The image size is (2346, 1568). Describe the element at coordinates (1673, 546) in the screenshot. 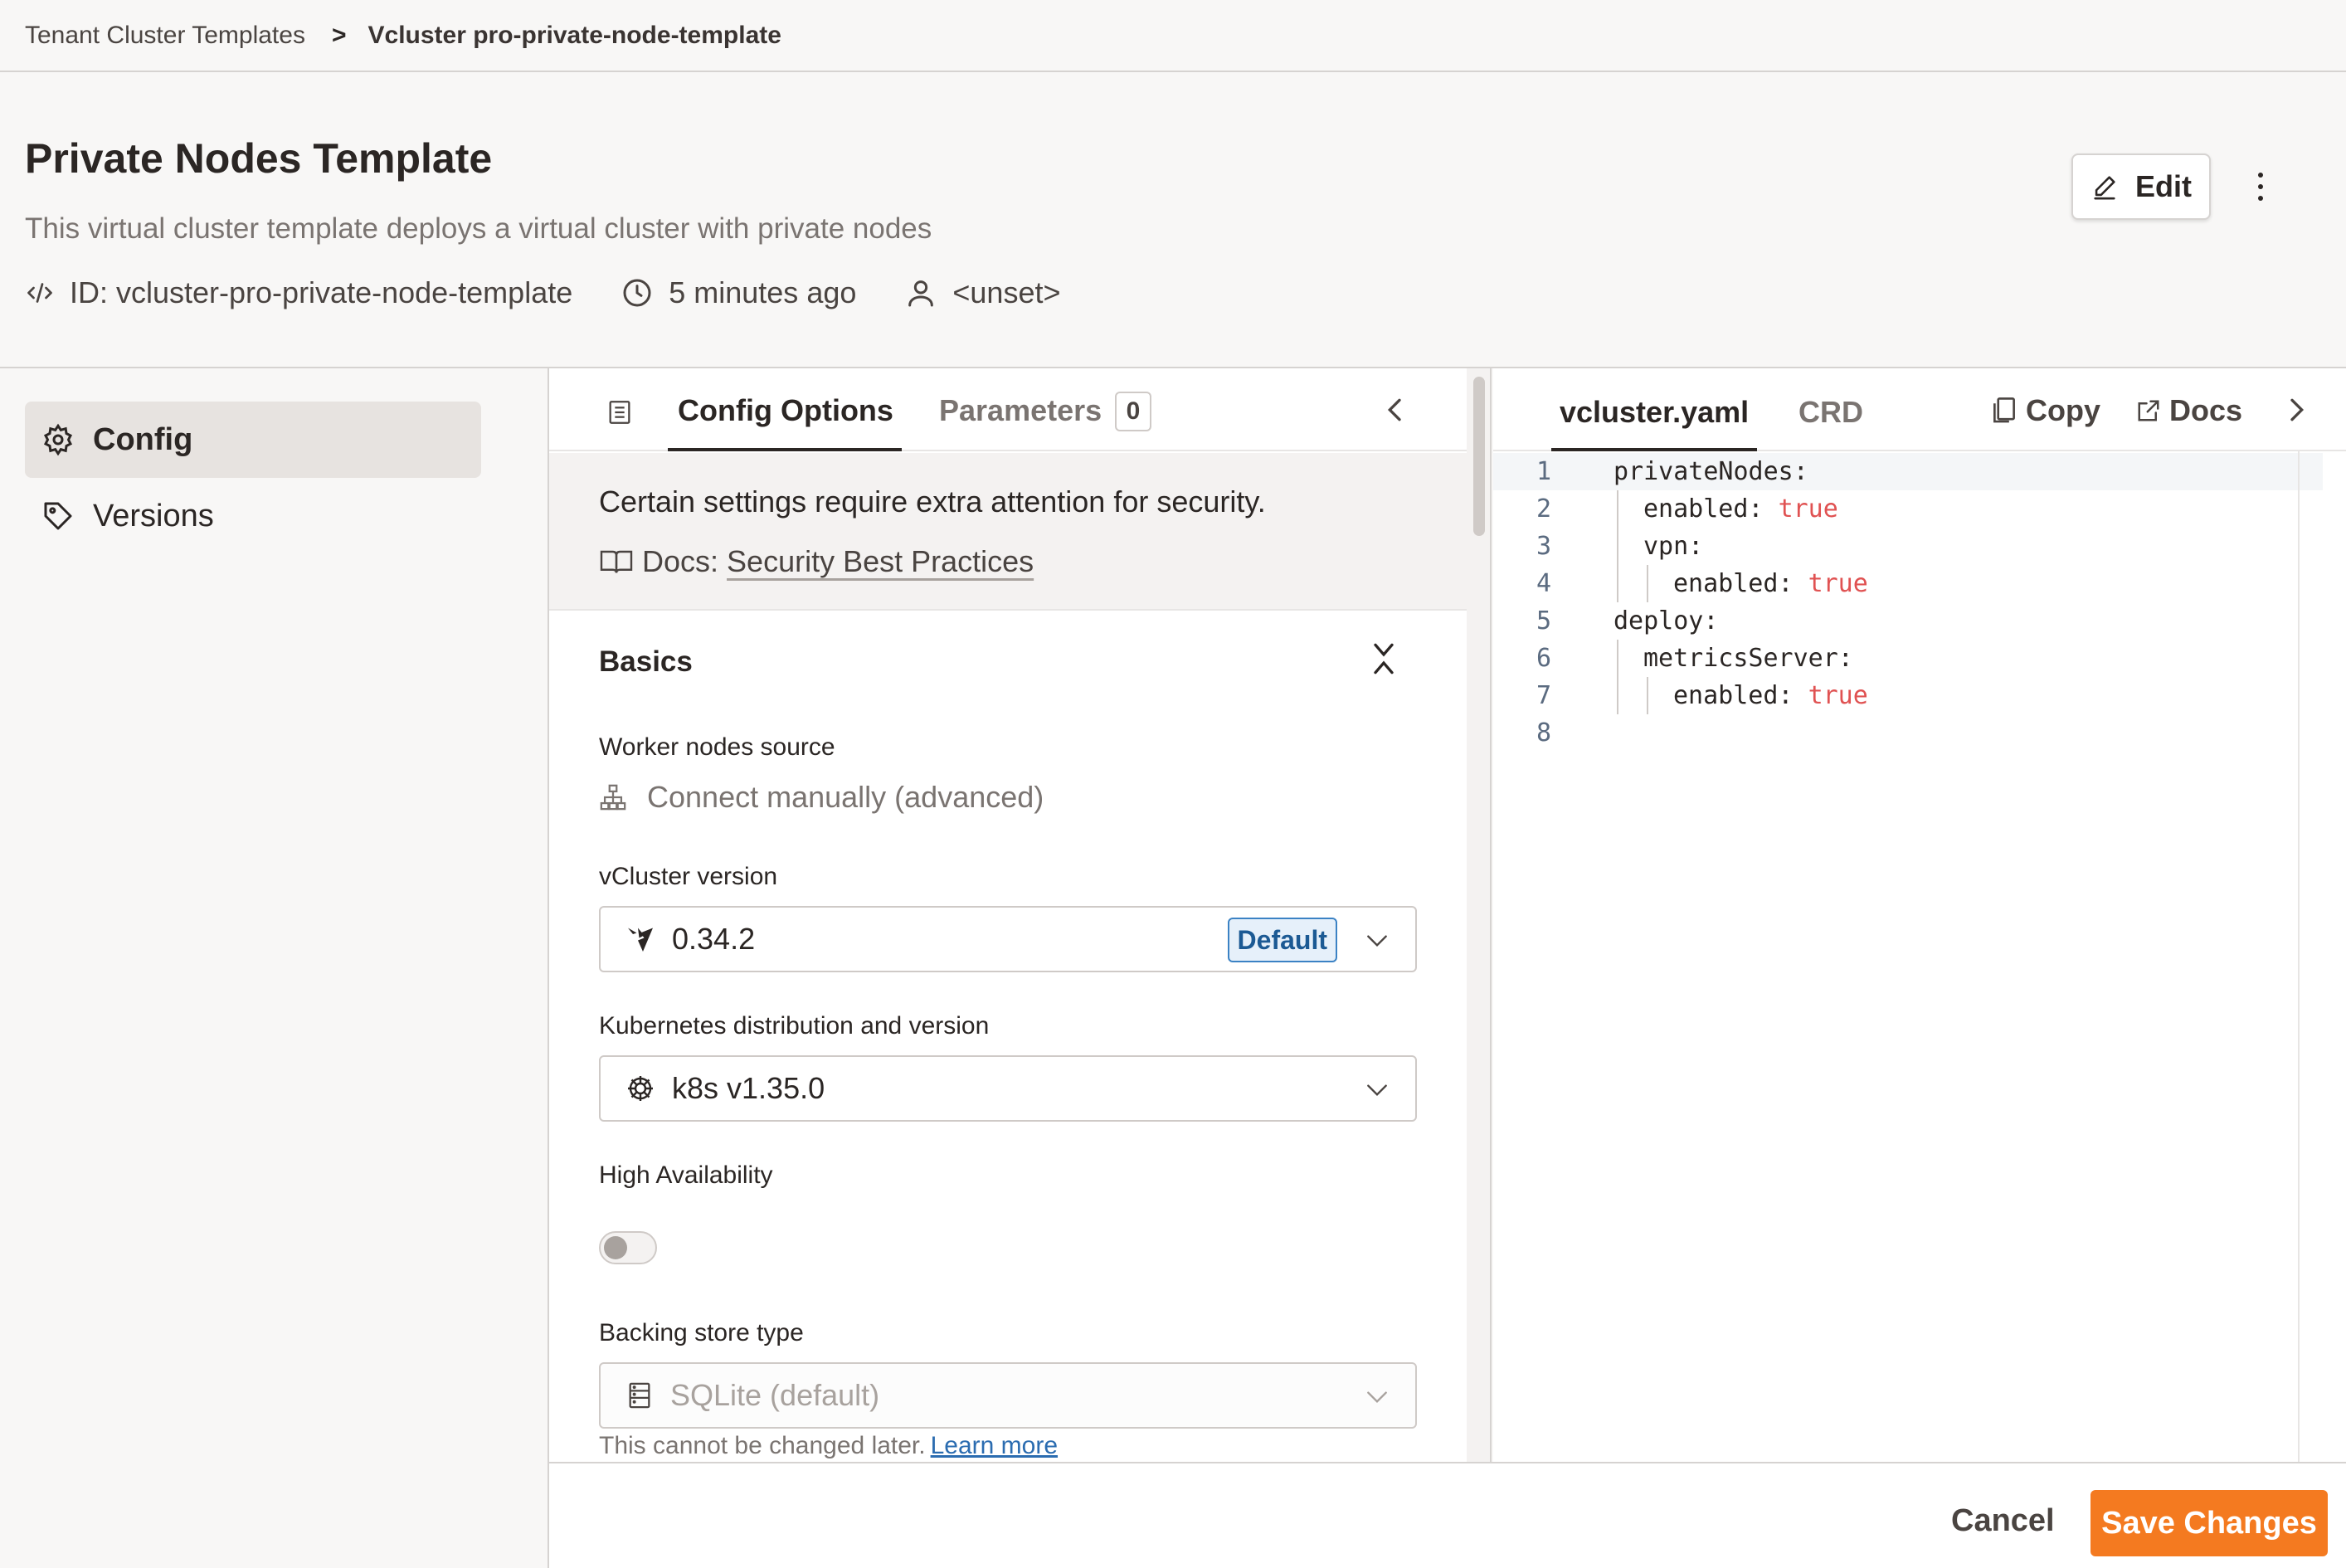

I see `yaml-key: vpn:` at that location.